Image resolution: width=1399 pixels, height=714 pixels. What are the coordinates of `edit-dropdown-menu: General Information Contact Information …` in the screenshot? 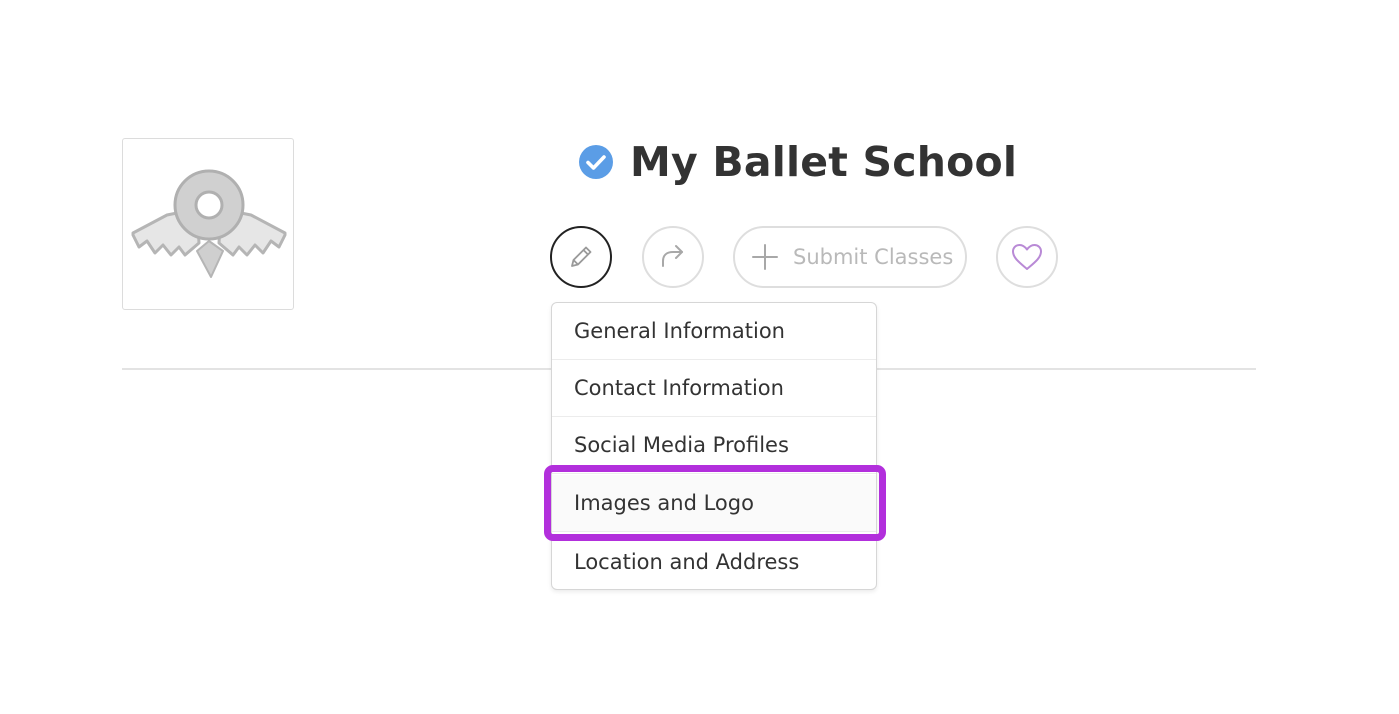 It's located at (714, 446).